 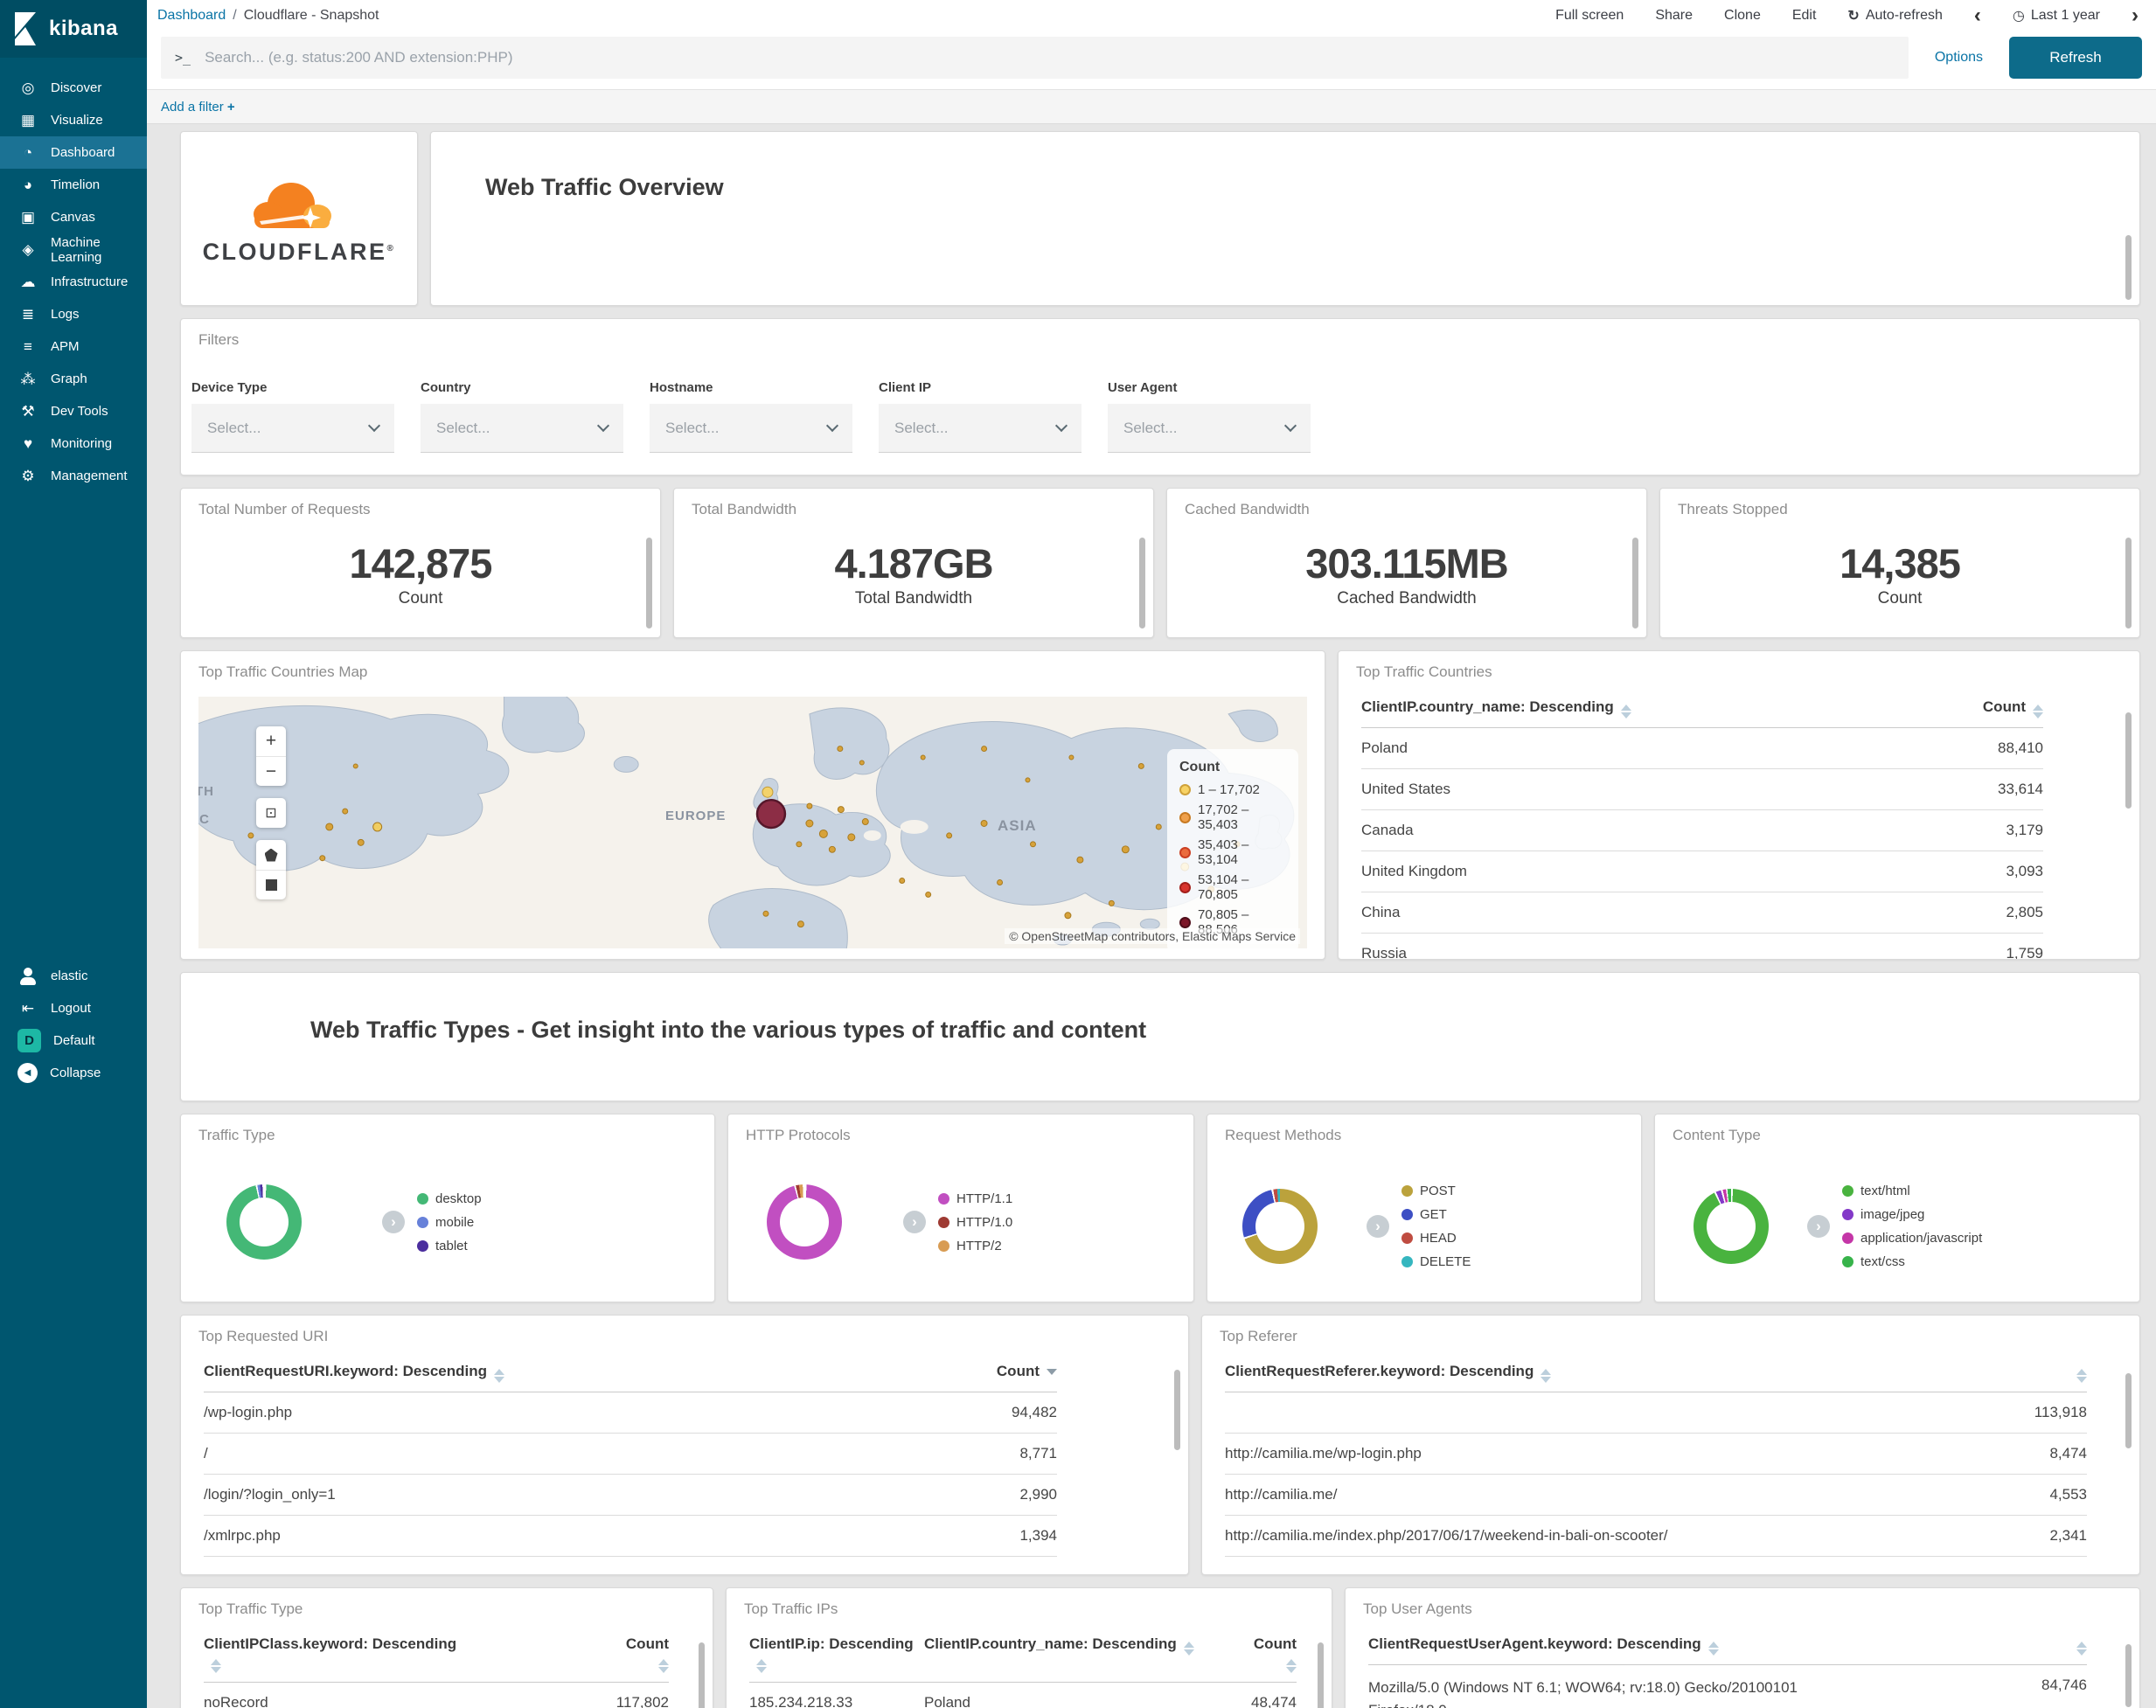 I want to click on world-map: TH IC EUROPE ASIA + − ⊡, so click(x=752, y=823).